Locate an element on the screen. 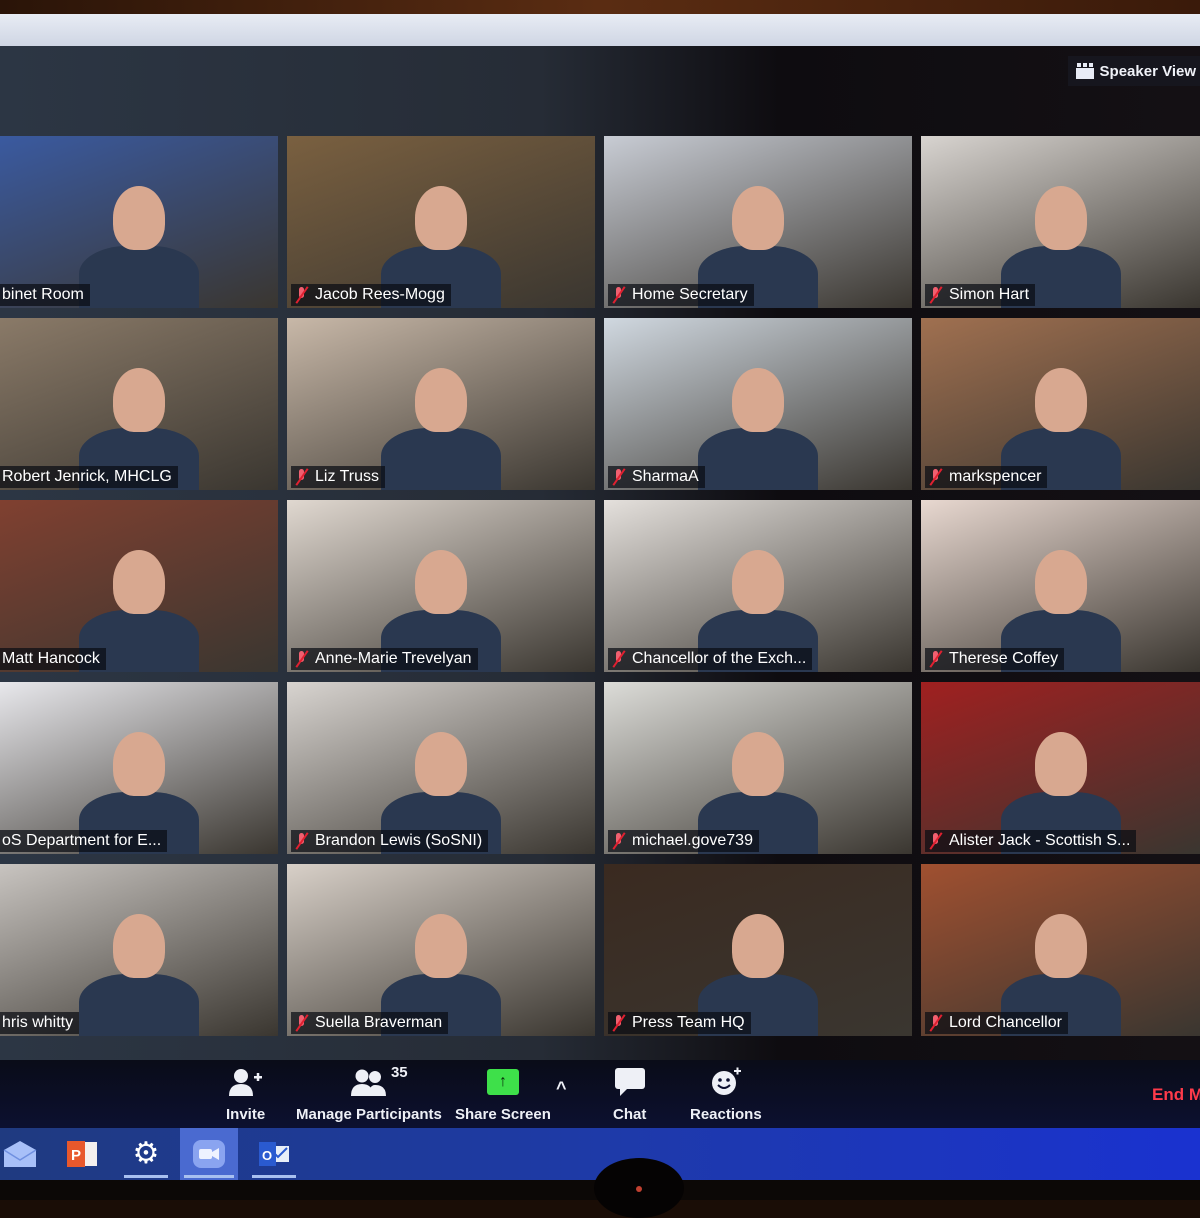  participant-tile: hris whitty is located at coordinates (139, 950).